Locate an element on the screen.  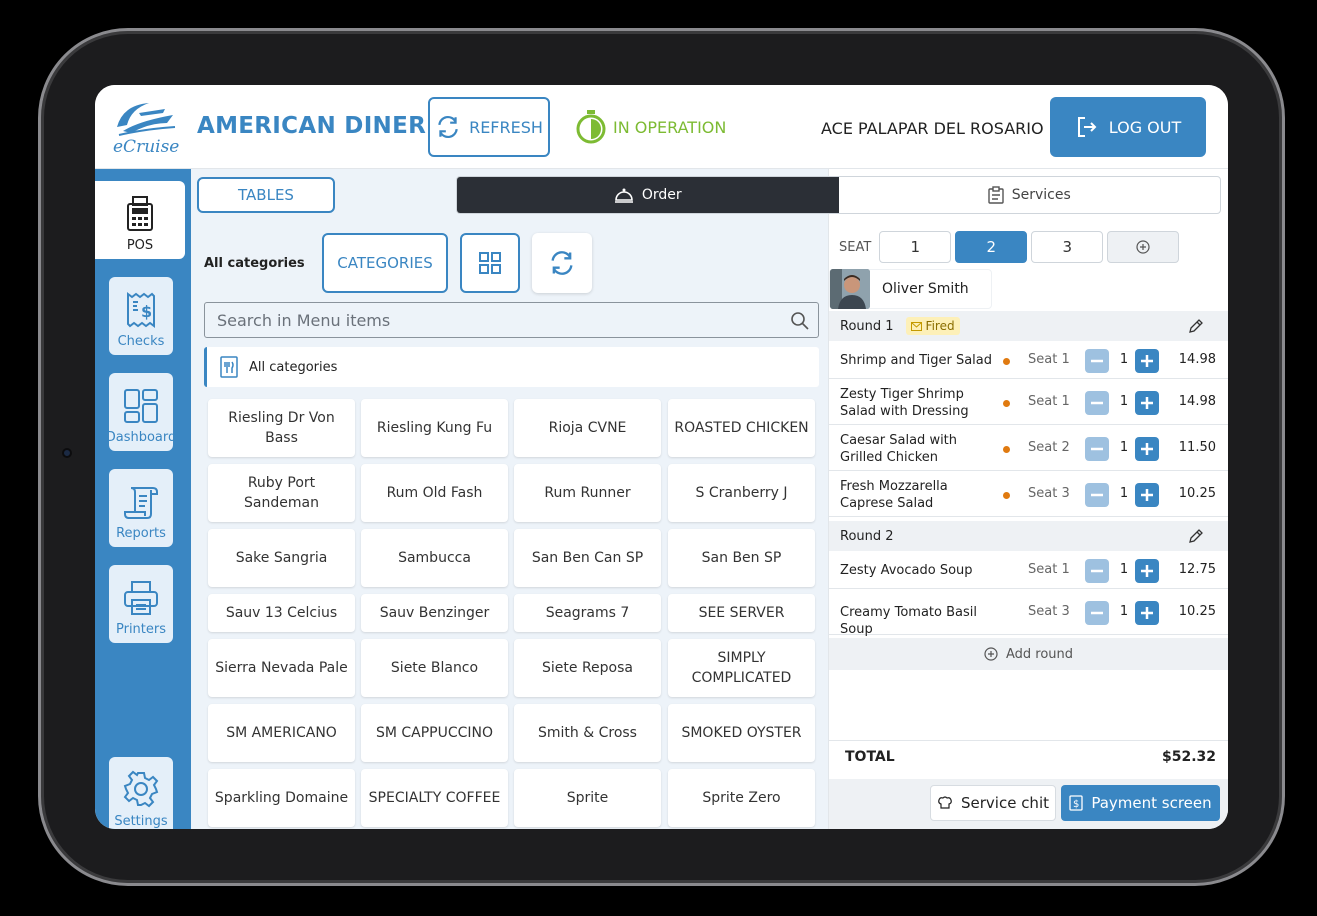
scroll-icon is located at coordinates (141, 503).